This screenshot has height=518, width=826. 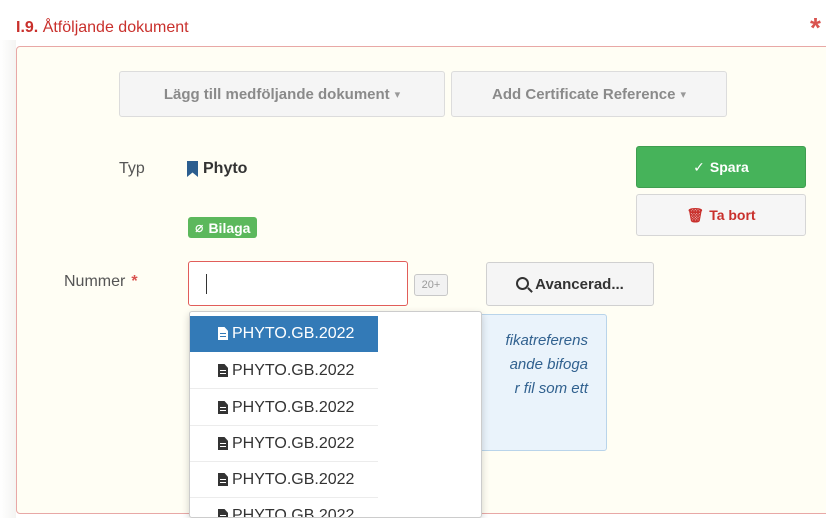 I want to click on bilaga-badge: ⌀ Bilaga, so click(x=223, y=227).